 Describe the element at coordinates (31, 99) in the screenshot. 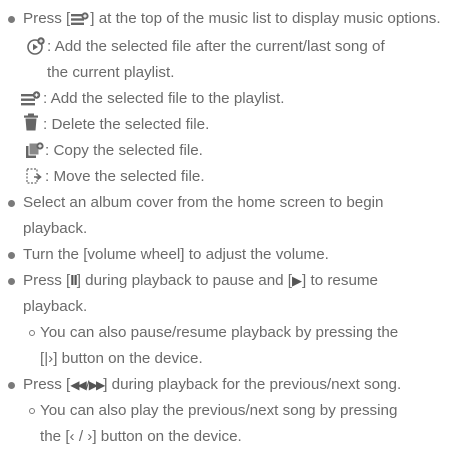

I see `add-to-playlist-icon` at that location.